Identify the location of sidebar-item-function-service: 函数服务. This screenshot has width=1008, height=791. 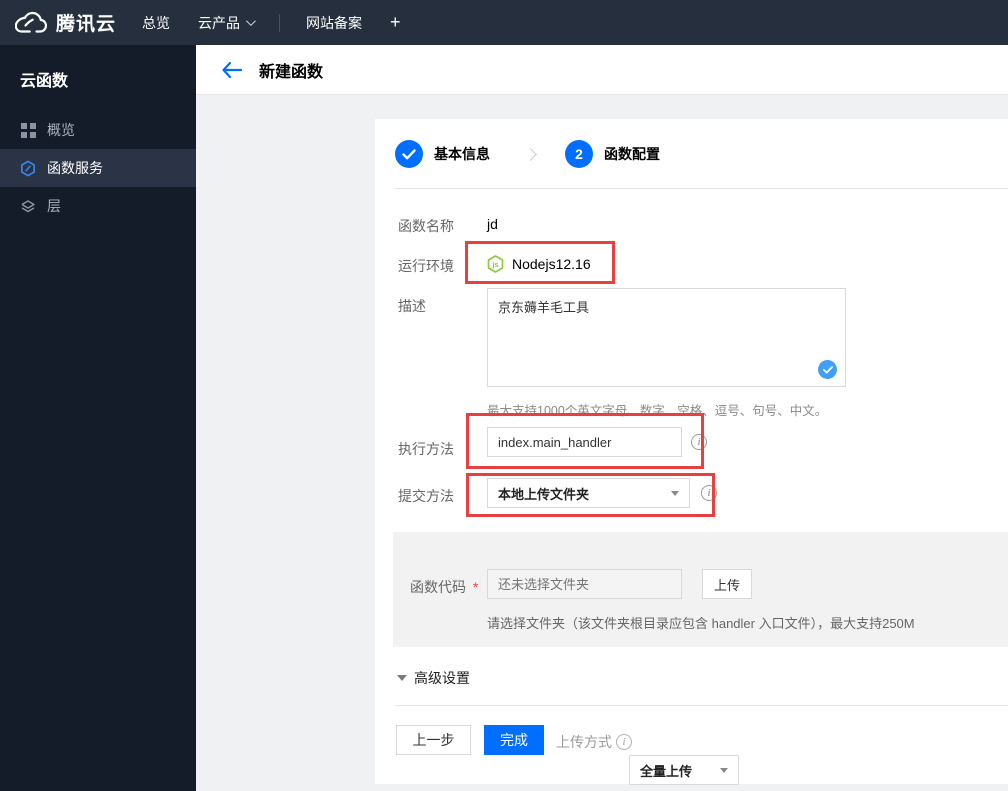
(98, 168).